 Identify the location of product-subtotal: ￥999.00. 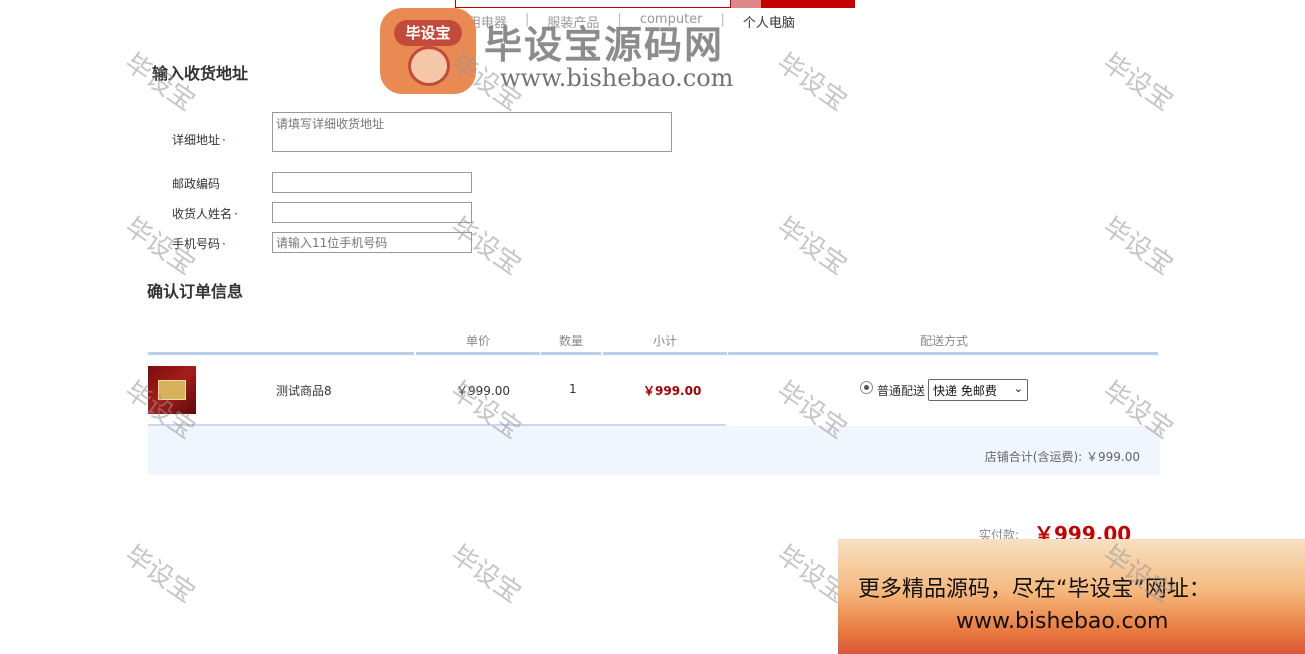
(672, 391).